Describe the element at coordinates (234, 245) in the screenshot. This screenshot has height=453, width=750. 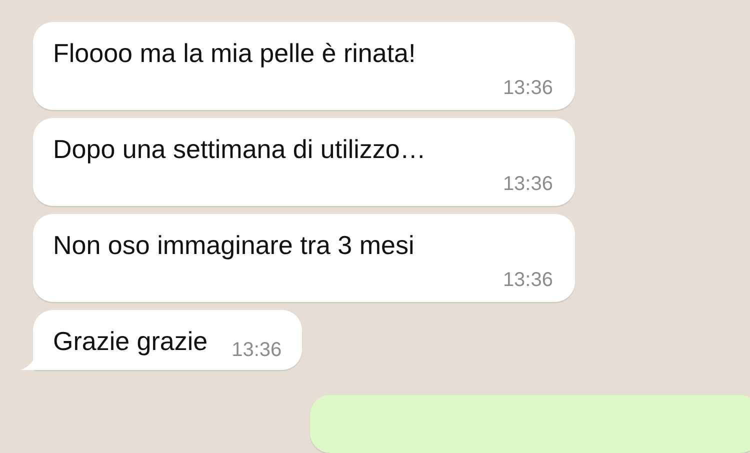
I see `message-text: Non oso immaginare tra 3 mesi` at that location.